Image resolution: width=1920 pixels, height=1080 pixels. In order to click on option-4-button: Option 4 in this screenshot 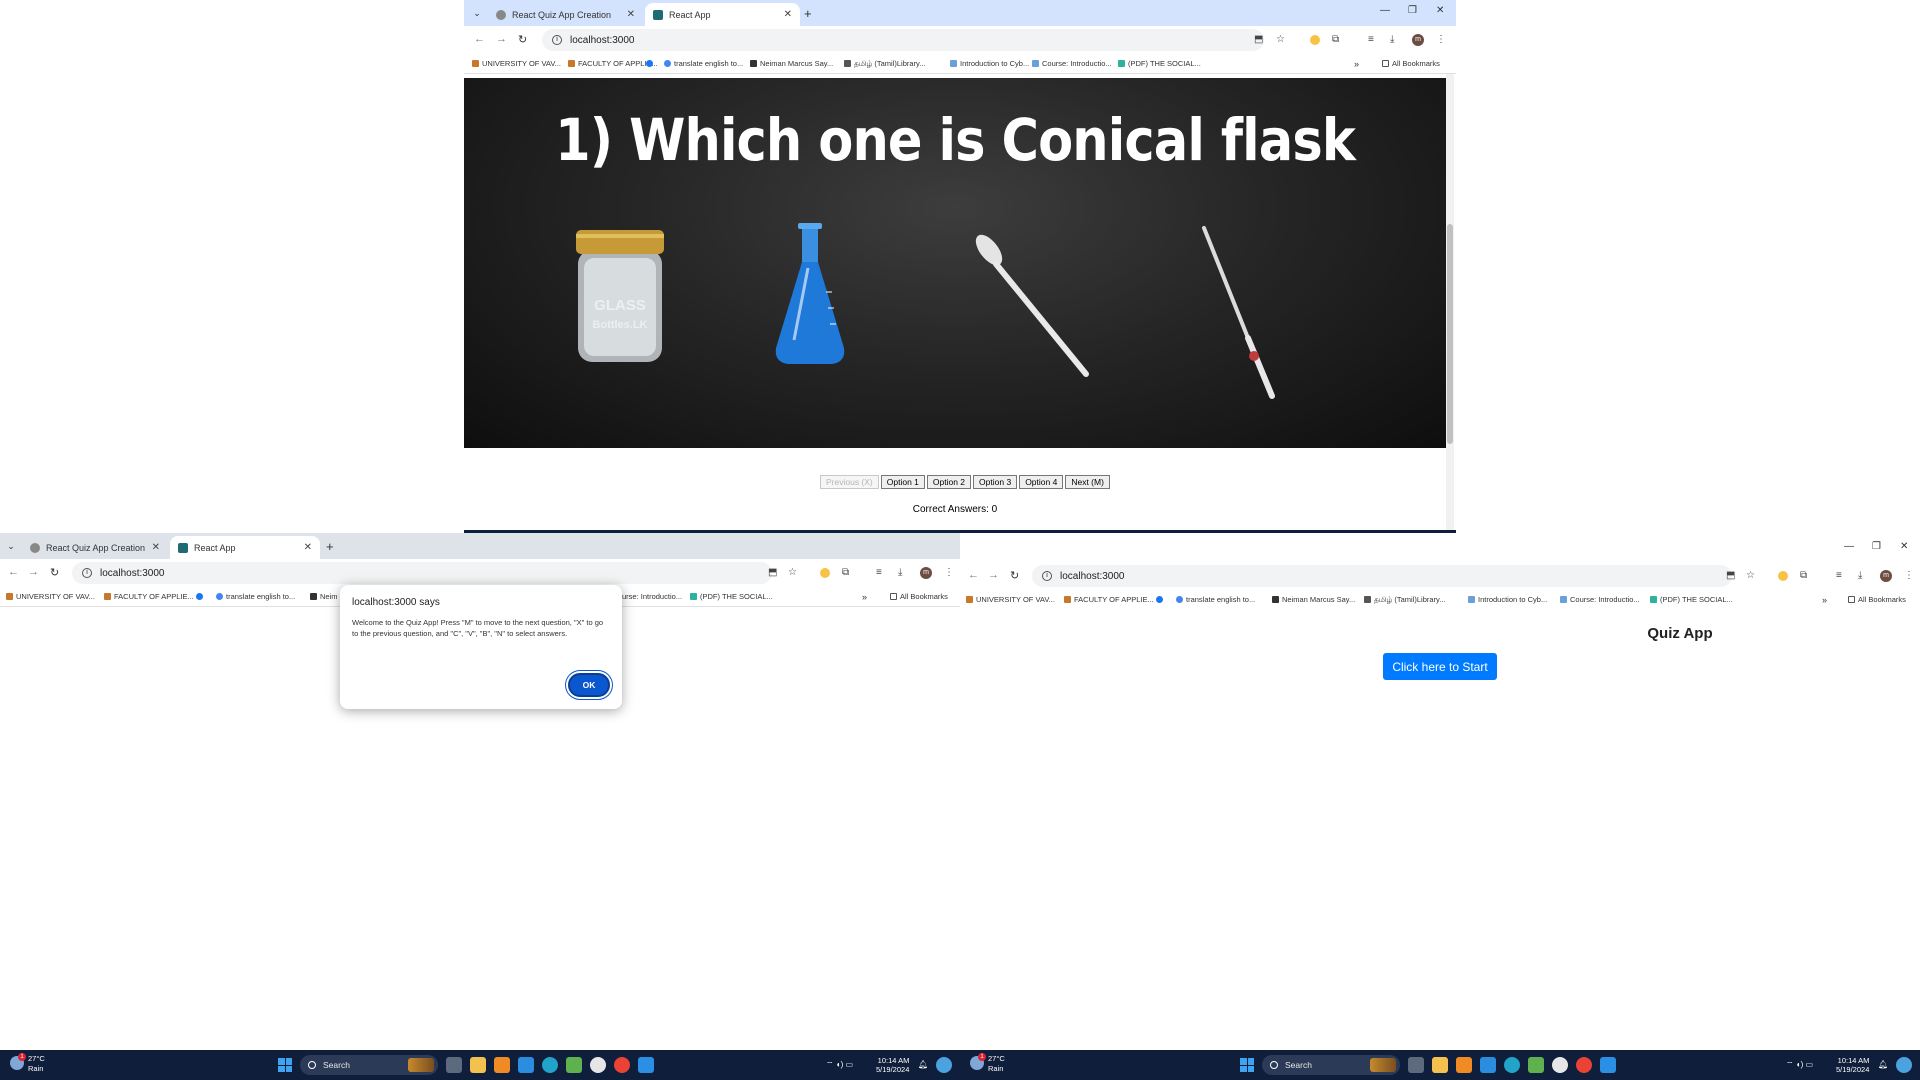, I will do `click(1041, 482)`.